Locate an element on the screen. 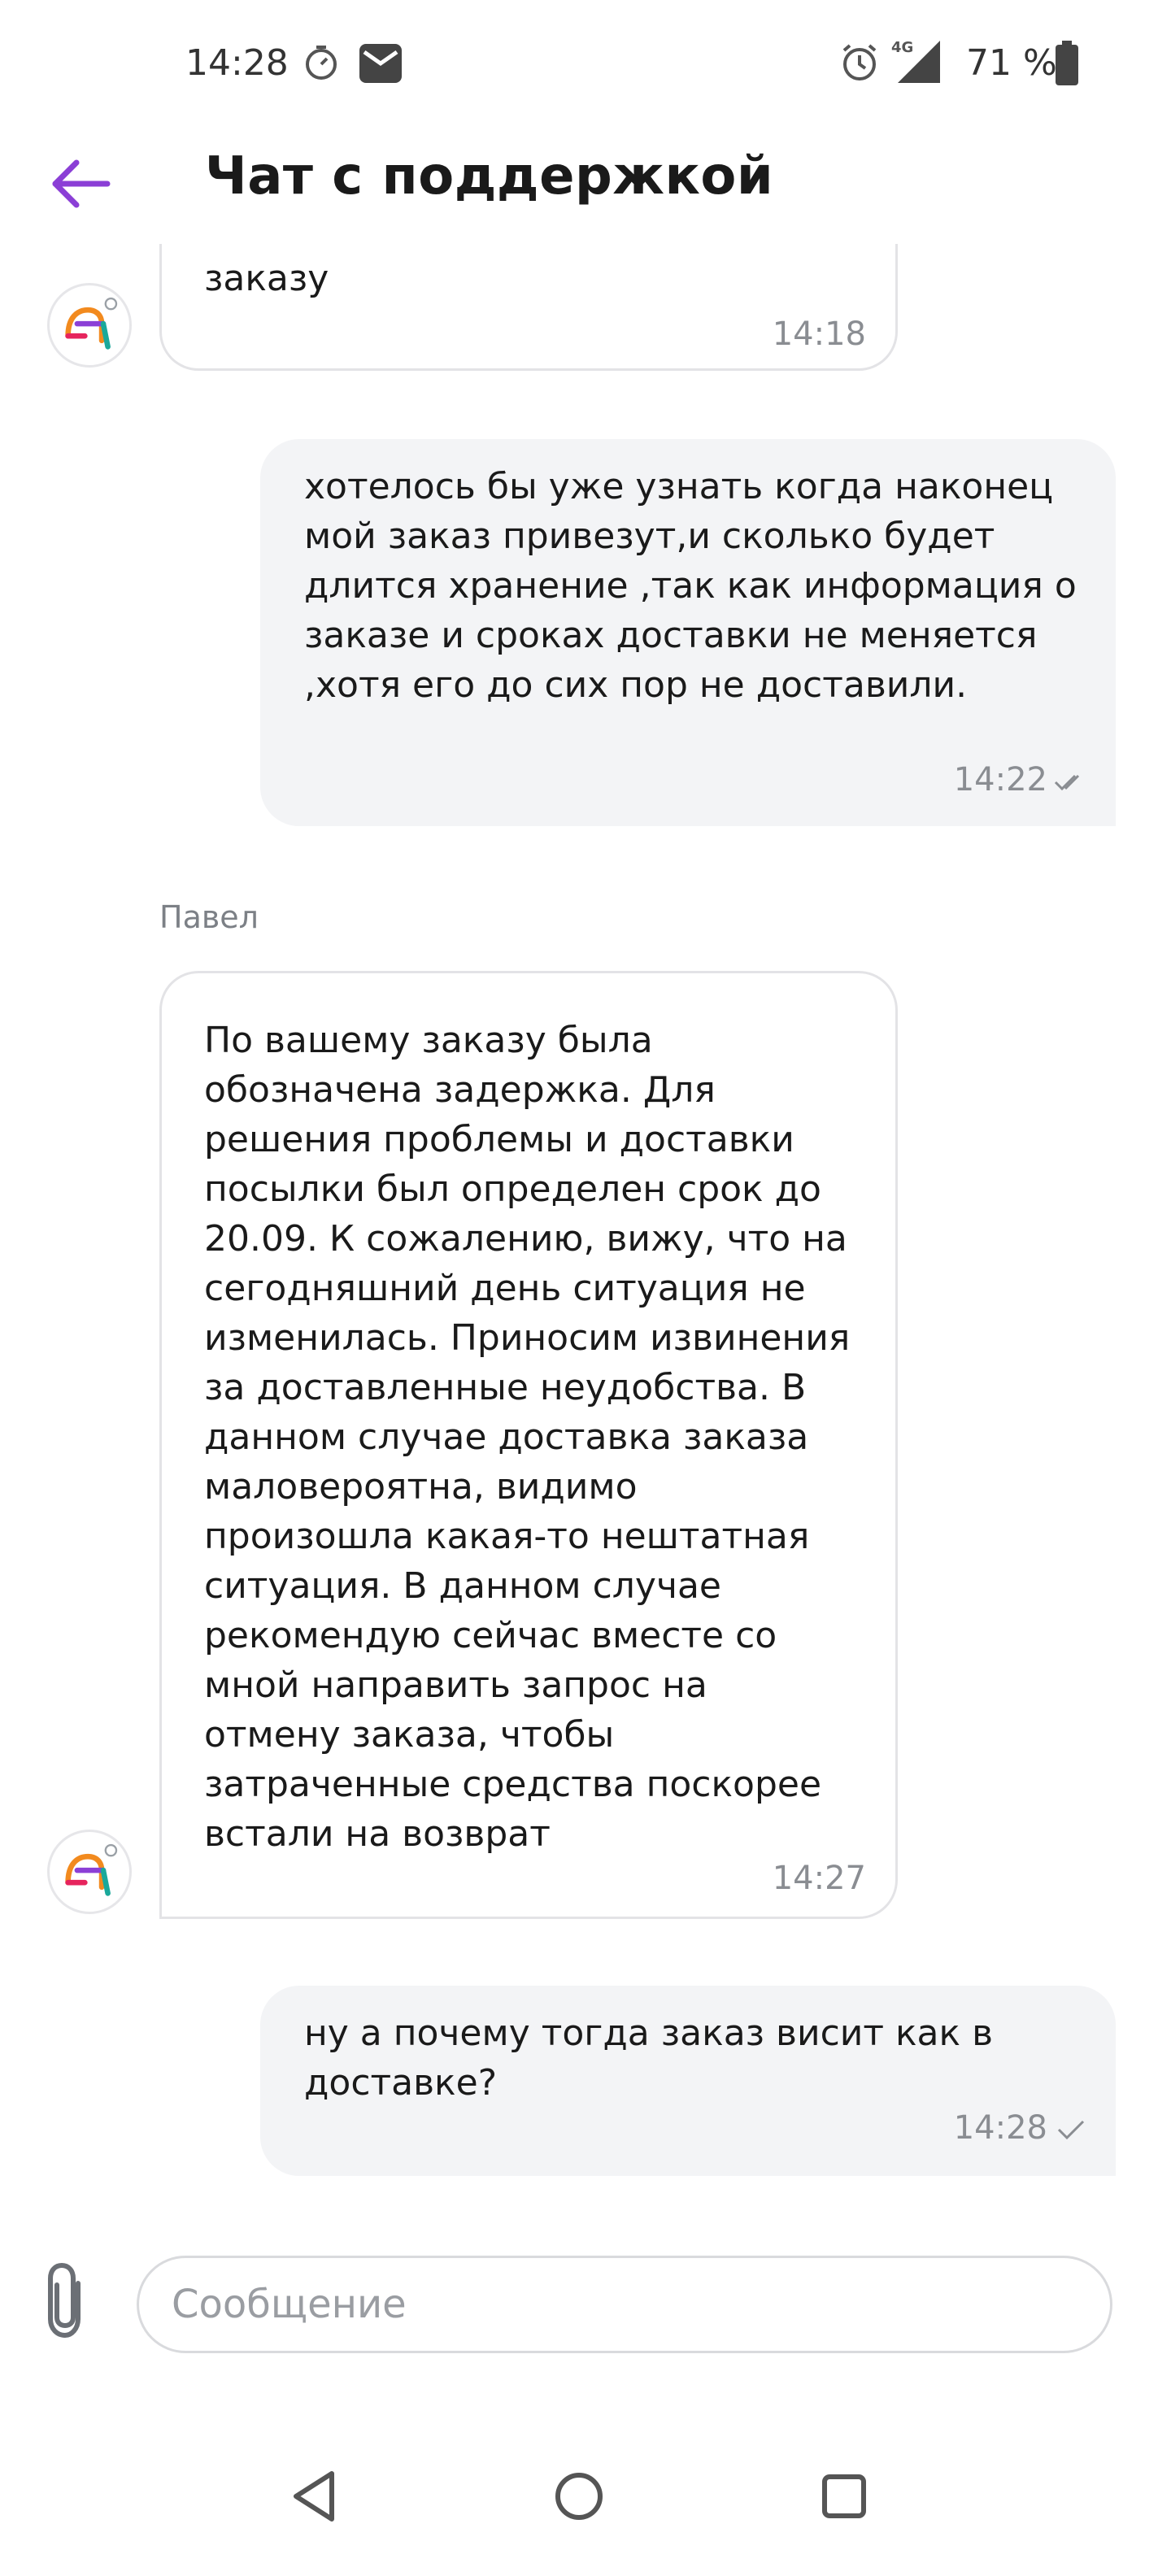  attach-button is located at coordinates (68, 2301).